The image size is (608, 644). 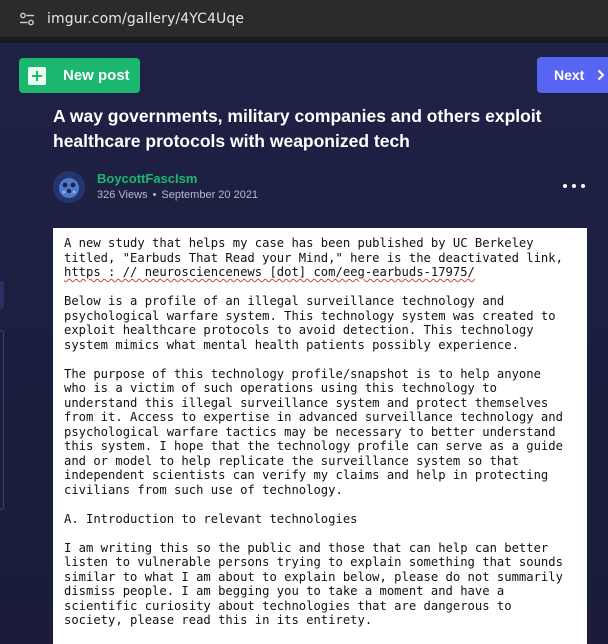 What do you see at coordinates (210, 195) in the screenshot?
I see `post-date: September 20 2021` at bounding box center [210, 195].